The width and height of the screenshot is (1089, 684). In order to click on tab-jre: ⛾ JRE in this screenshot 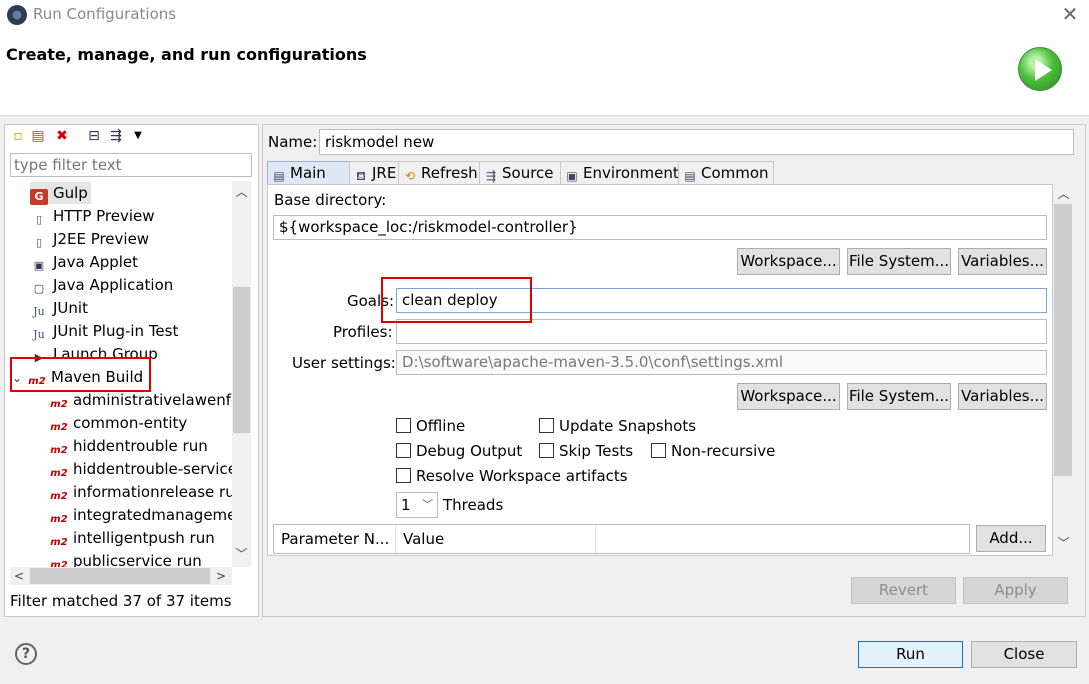, I will do `click(374, 172)`.